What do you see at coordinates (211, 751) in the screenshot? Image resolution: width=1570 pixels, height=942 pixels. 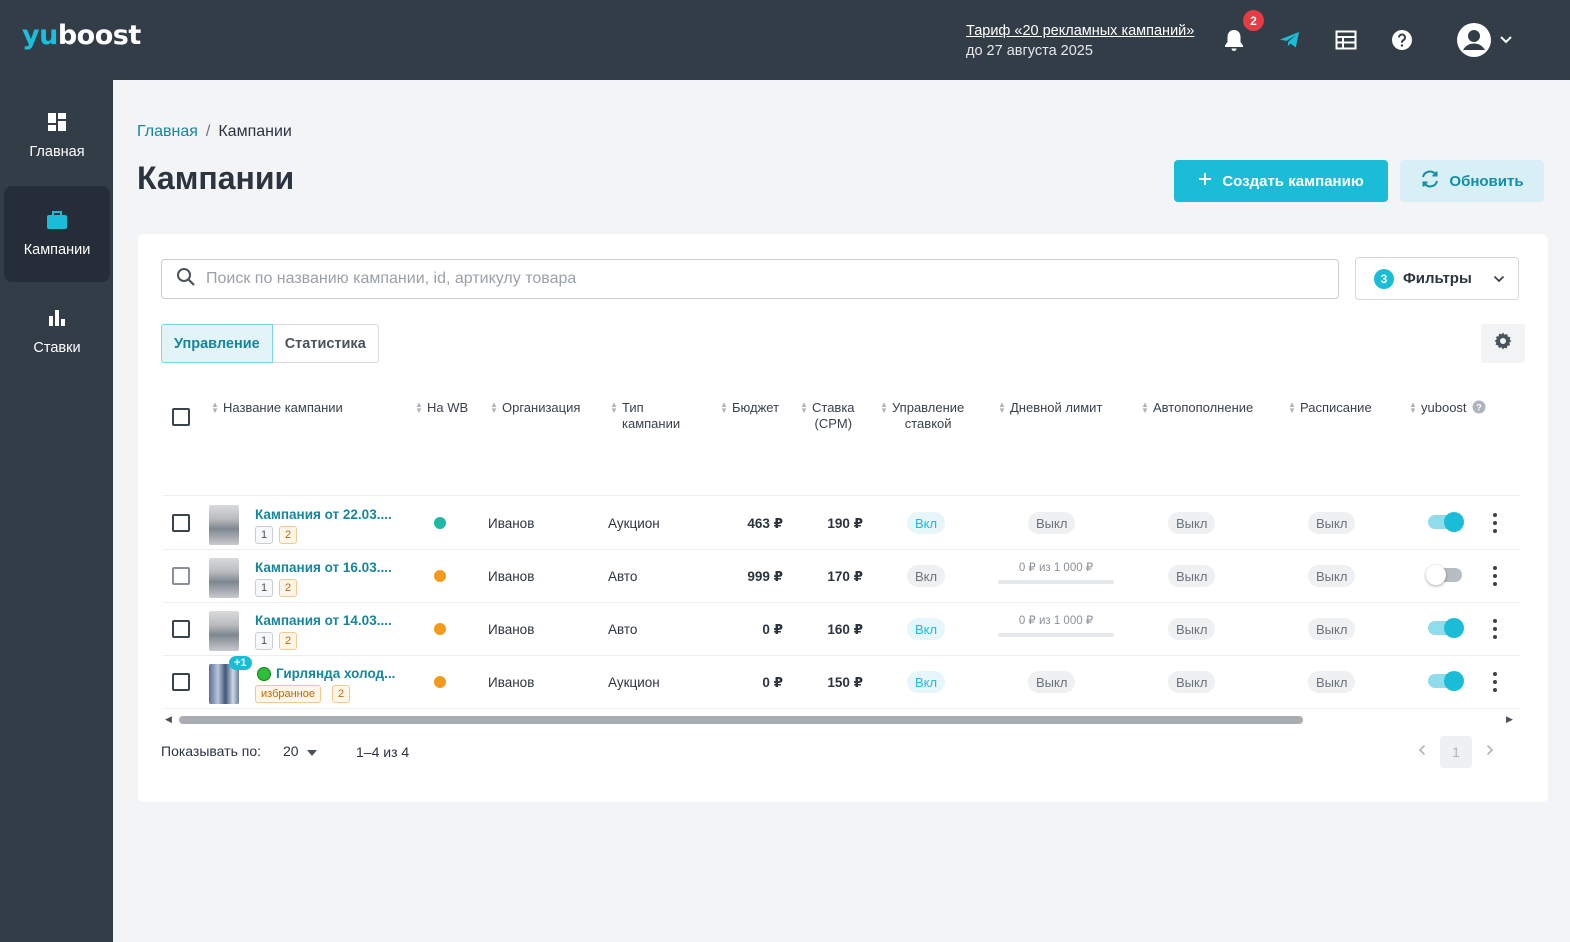 I see `per-page-label: Показывать по:` at bounding box center [211, 751].